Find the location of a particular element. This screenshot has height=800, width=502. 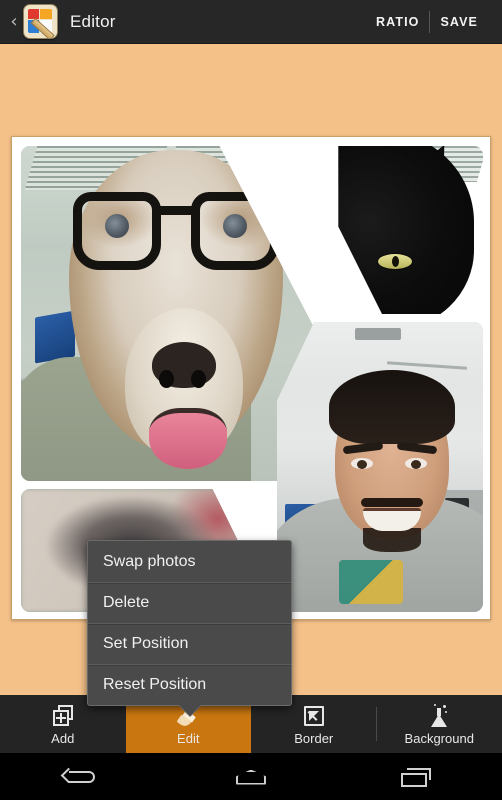

menu-pointer-arrow is located at coordinates (189, 710).